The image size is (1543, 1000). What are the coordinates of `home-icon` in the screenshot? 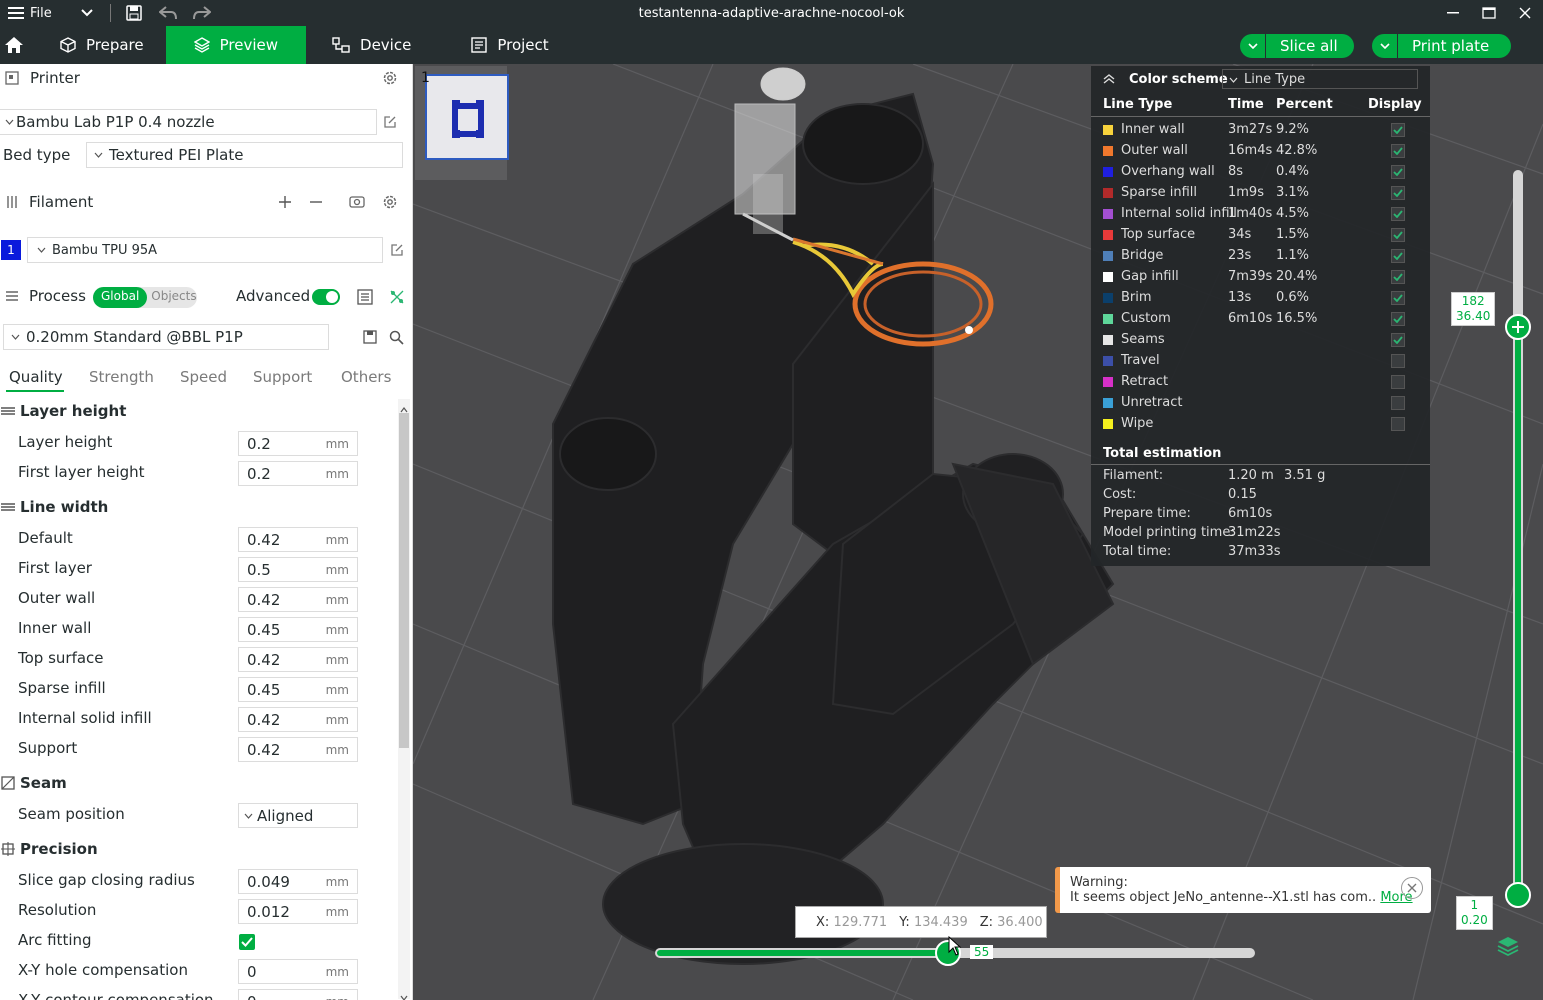 It's located at (14, 45).